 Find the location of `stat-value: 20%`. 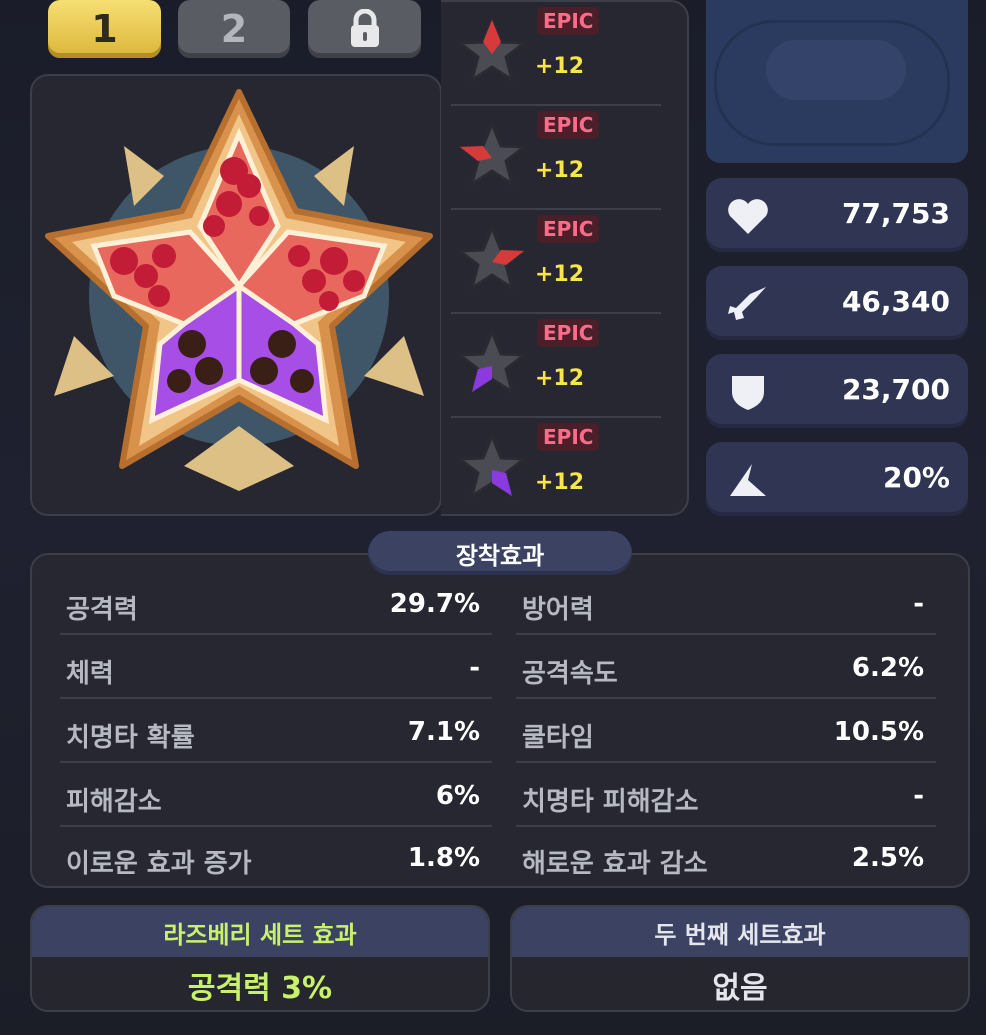

stat-value: 20% is located at coordinates (916, 477).